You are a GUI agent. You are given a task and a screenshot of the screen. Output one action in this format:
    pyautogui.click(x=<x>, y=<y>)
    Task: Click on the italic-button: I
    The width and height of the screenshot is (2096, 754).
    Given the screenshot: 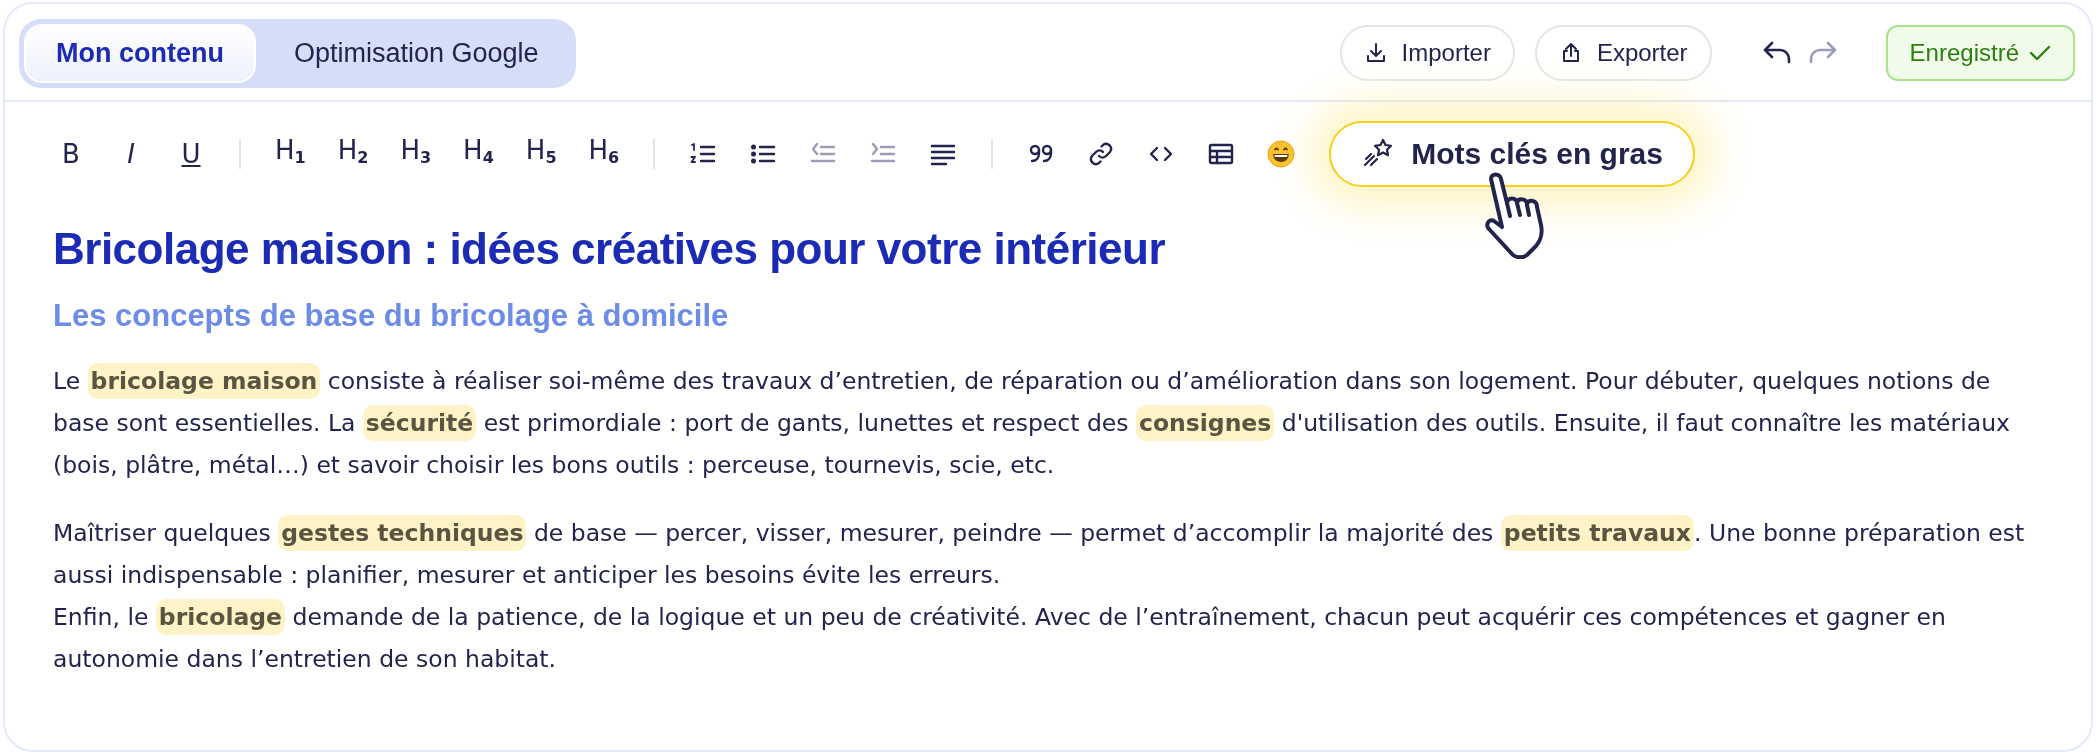 What is the action you would take?
    pyautogui.click(x=131, y=154)
    